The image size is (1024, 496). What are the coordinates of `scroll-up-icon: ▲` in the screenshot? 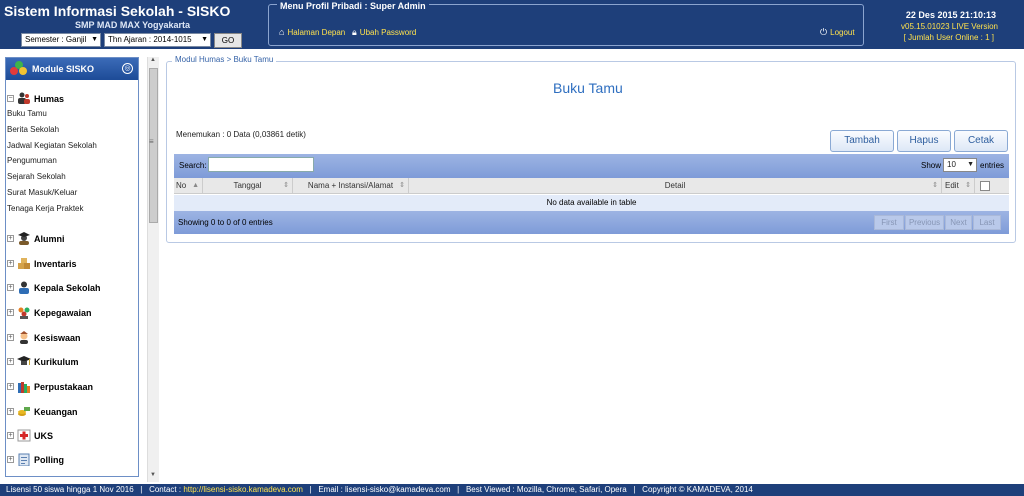 It's located at (153, 62).